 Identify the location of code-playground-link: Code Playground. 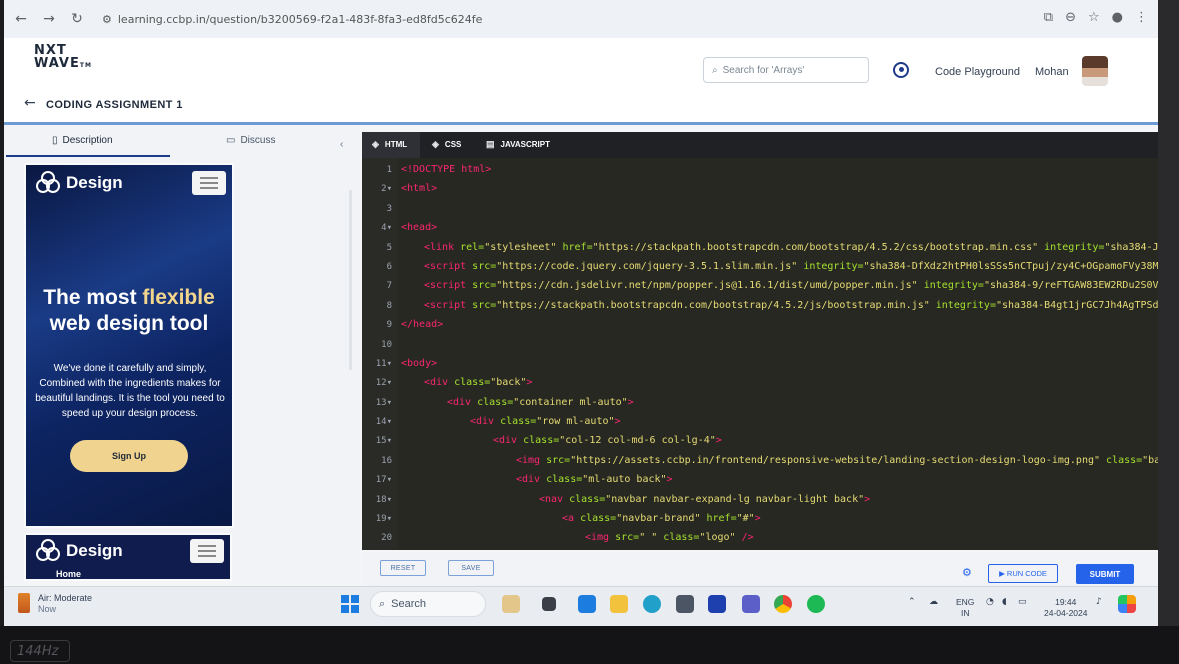
(977, 72).